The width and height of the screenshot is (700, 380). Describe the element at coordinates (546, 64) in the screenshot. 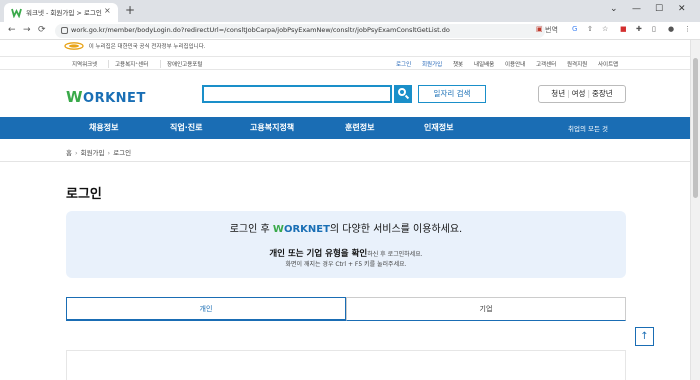

I see `util-link-customer-center: 고객센터` at that location.